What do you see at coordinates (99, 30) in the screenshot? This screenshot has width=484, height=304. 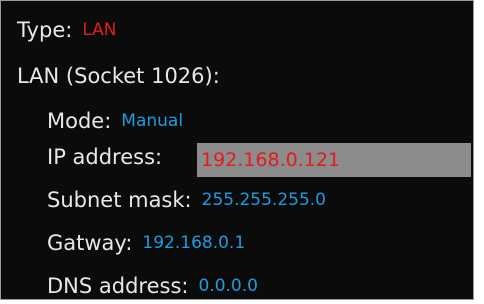 I see `type-value: LAN` at bounding box center [99, 30].